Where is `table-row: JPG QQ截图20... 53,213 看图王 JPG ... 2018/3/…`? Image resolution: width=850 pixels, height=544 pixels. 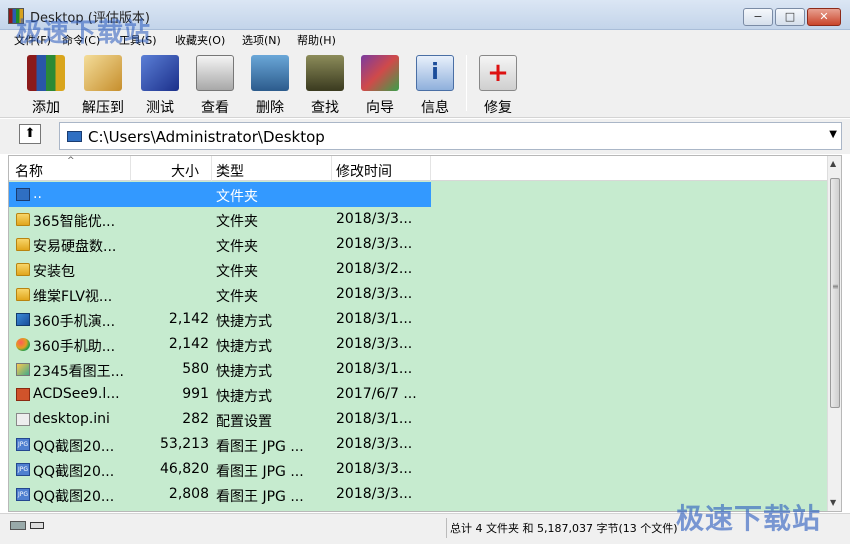
table-row: JPG QQ截图20... 53,213 看图王 JPG ... 2018/3/… is located at coordinates (220, 444).